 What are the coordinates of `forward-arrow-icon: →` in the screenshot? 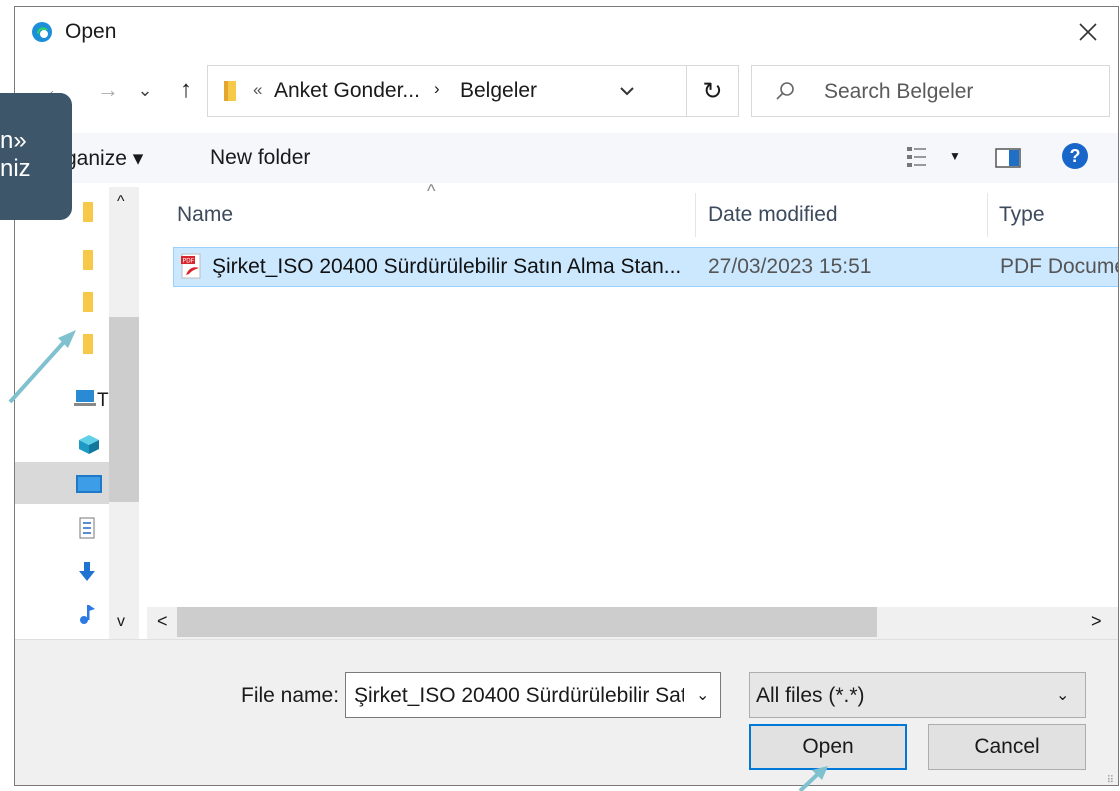 It's located at (108, 89).